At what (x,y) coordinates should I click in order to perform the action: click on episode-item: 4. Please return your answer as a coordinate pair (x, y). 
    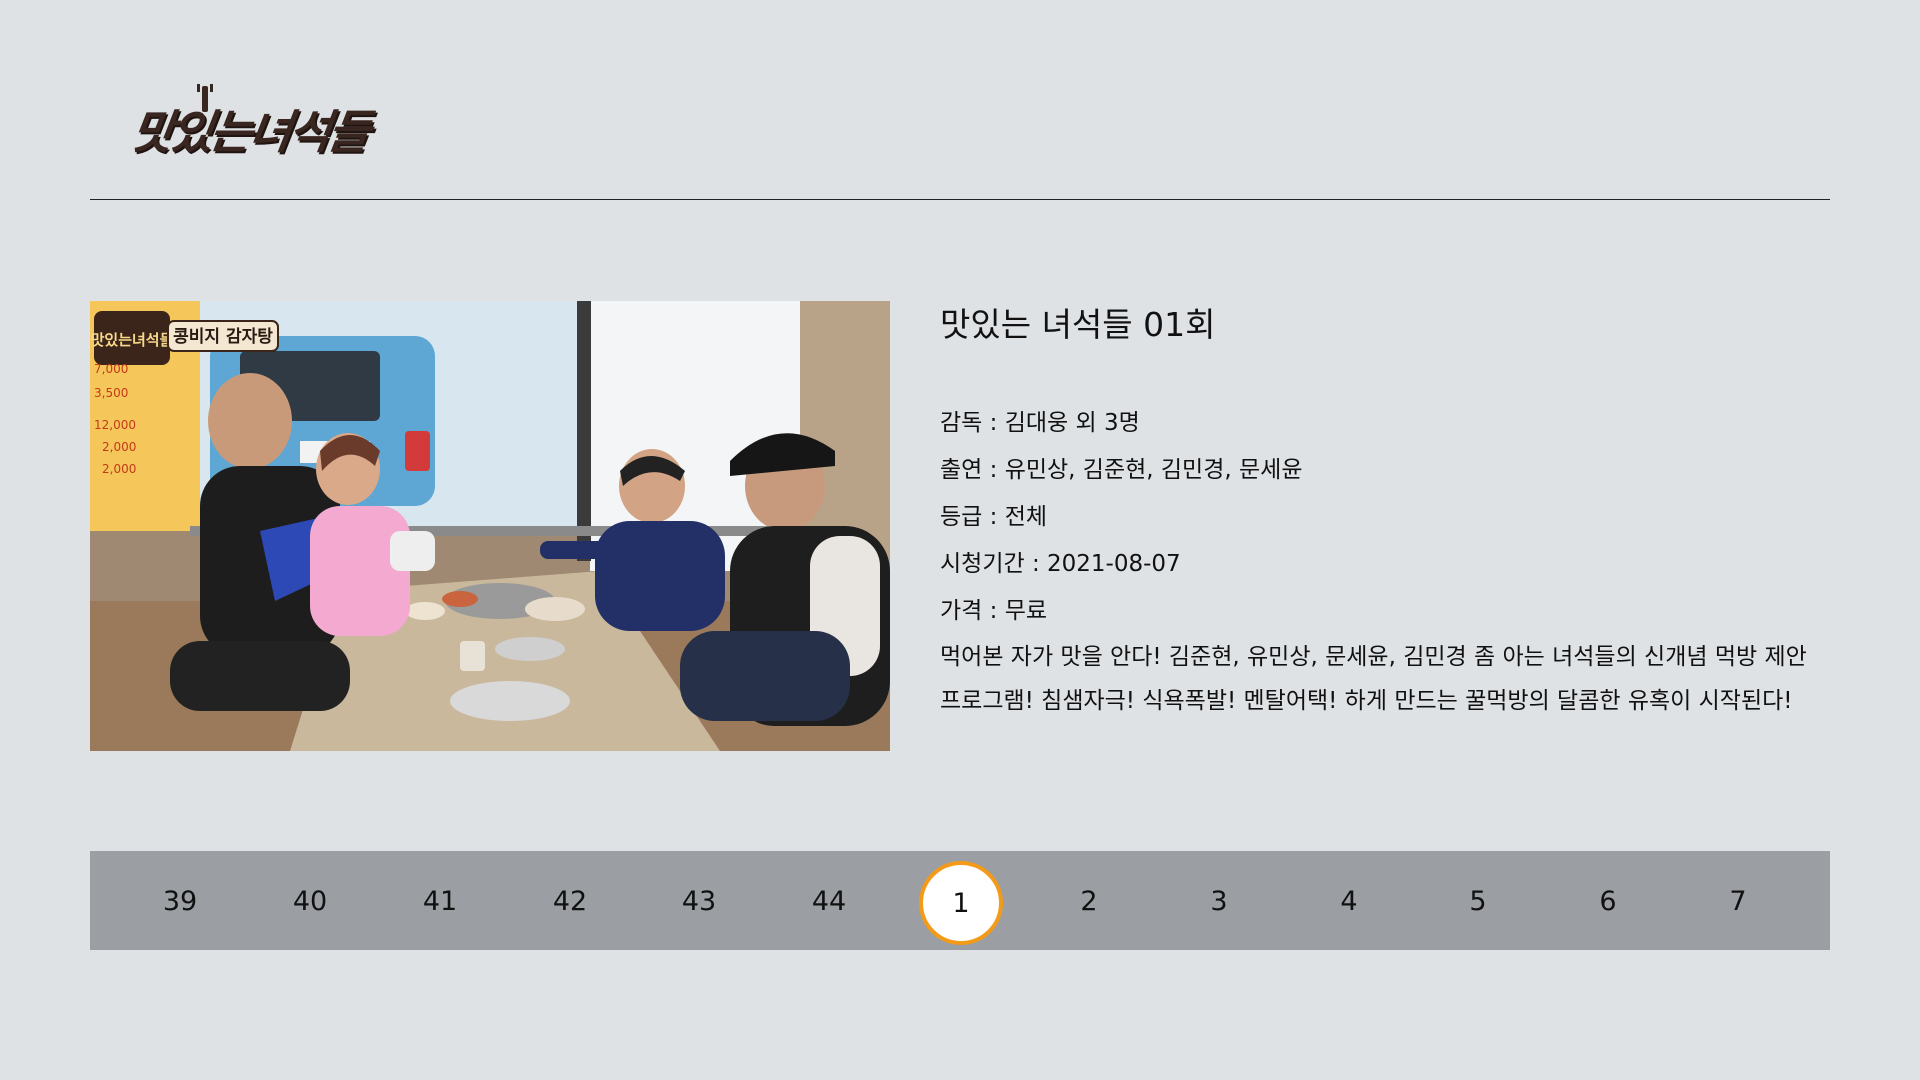
    Looking at the image, I should click on (1349, 901).